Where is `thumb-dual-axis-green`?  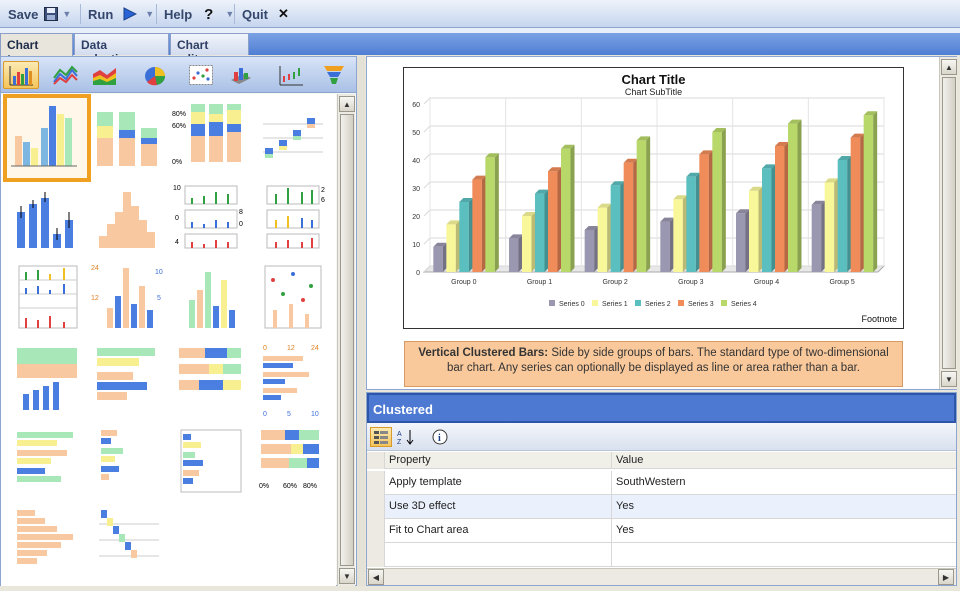 thumb-dual-axis-green is located at coordinates (211, 300).